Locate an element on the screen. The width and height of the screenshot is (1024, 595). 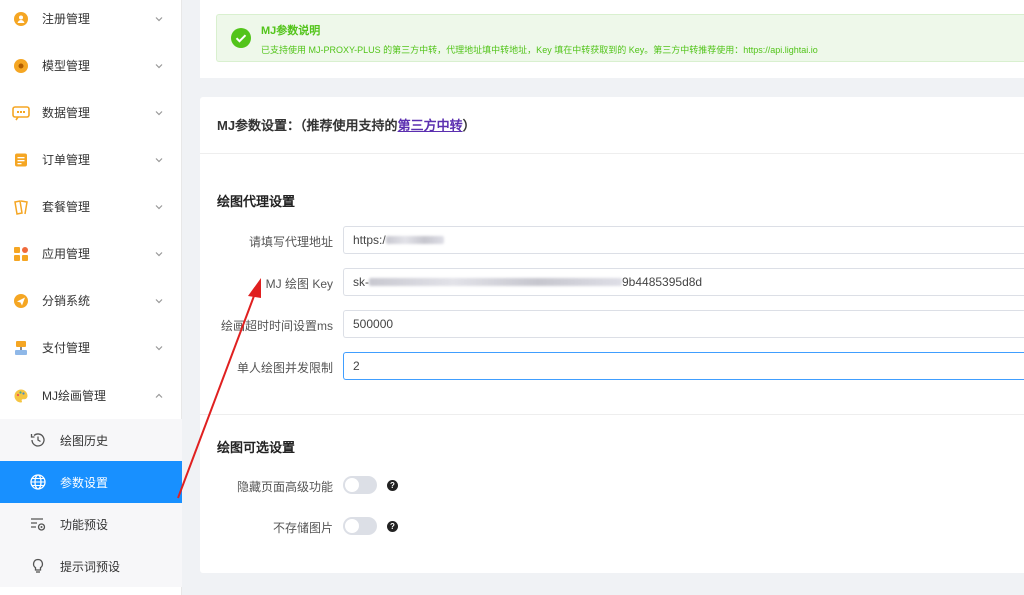
sidebar-item-label: 套餐管理 is located at coordinates (66, 207).